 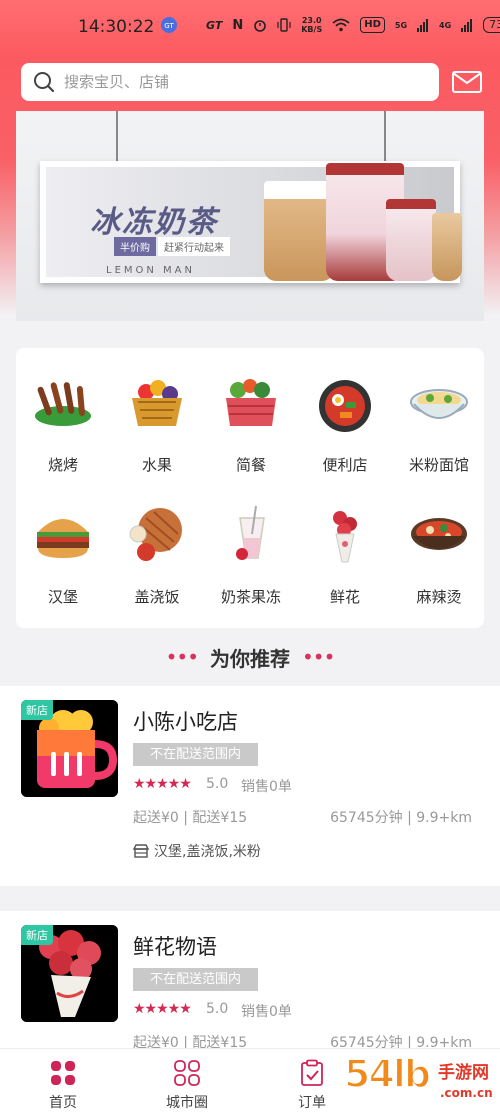 I want to click on category-milk-tea: 奶茶果冻, so click(x=251, y=543).